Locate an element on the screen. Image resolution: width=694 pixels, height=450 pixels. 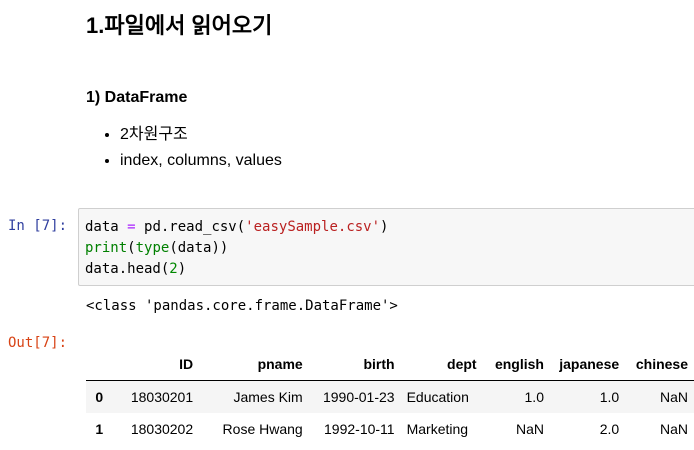
table-cell: 1990-01-23 is located at coordinates (358, 397).